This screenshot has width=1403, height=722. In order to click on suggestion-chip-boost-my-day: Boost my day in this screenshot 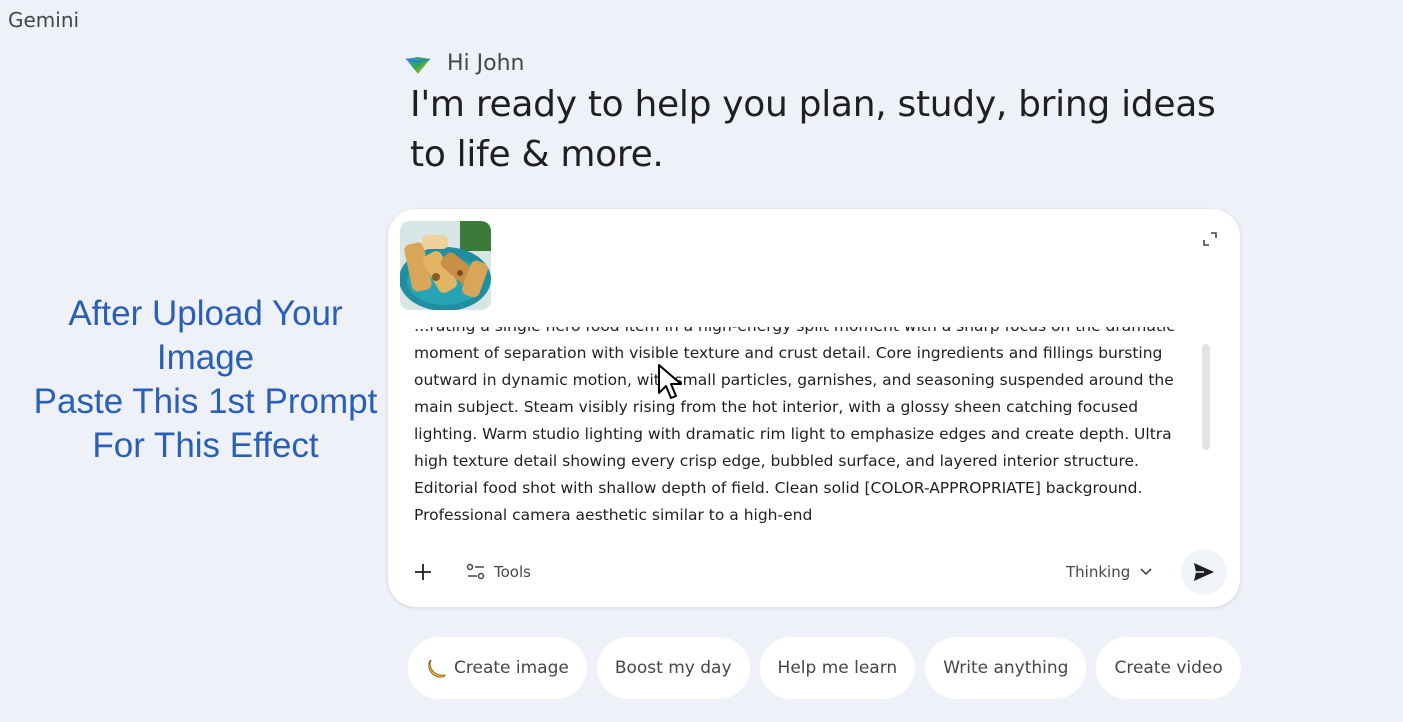, I will do `click(673, 668)`.